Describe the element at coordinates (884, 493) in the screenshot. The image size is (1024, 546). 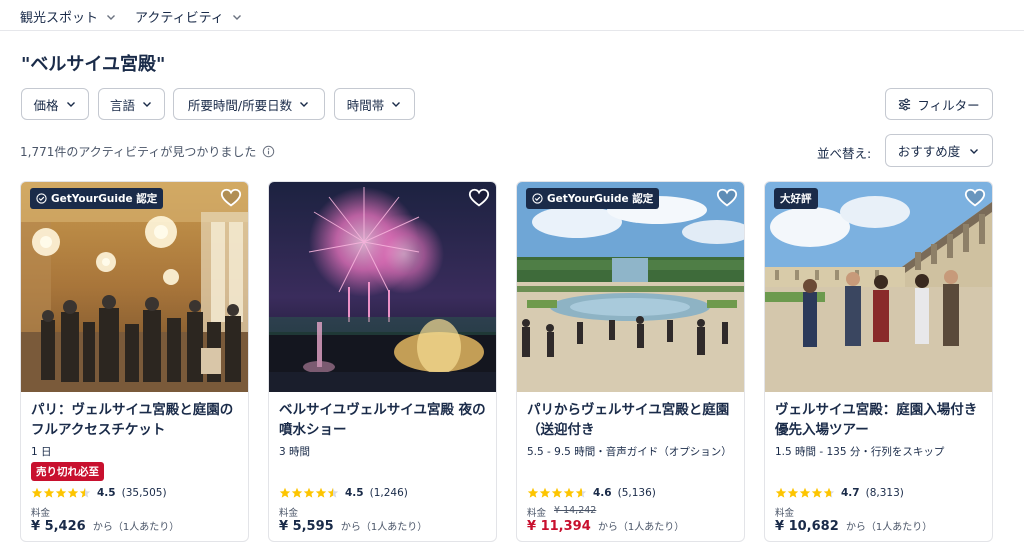
I see `review-count: (8,313)` at that location.